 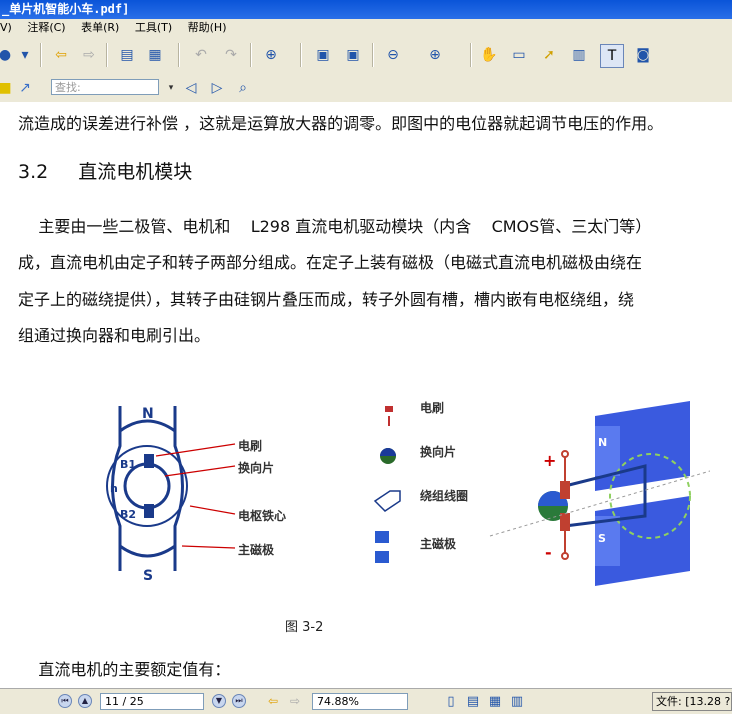 What do you see at coordinates (435, 55) in the screenshot?
I see `zoom-in-icon: ⊕` at bounding box center [435, 55].